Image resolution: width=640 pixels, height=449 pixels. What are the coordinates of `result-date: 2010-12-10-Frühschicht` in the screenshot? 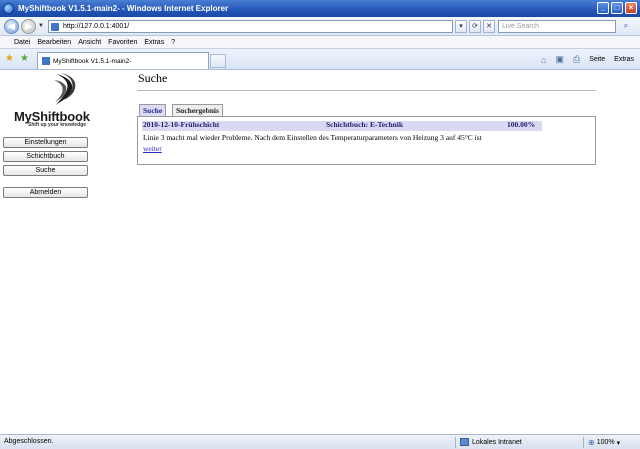 It's located at (181, 124).